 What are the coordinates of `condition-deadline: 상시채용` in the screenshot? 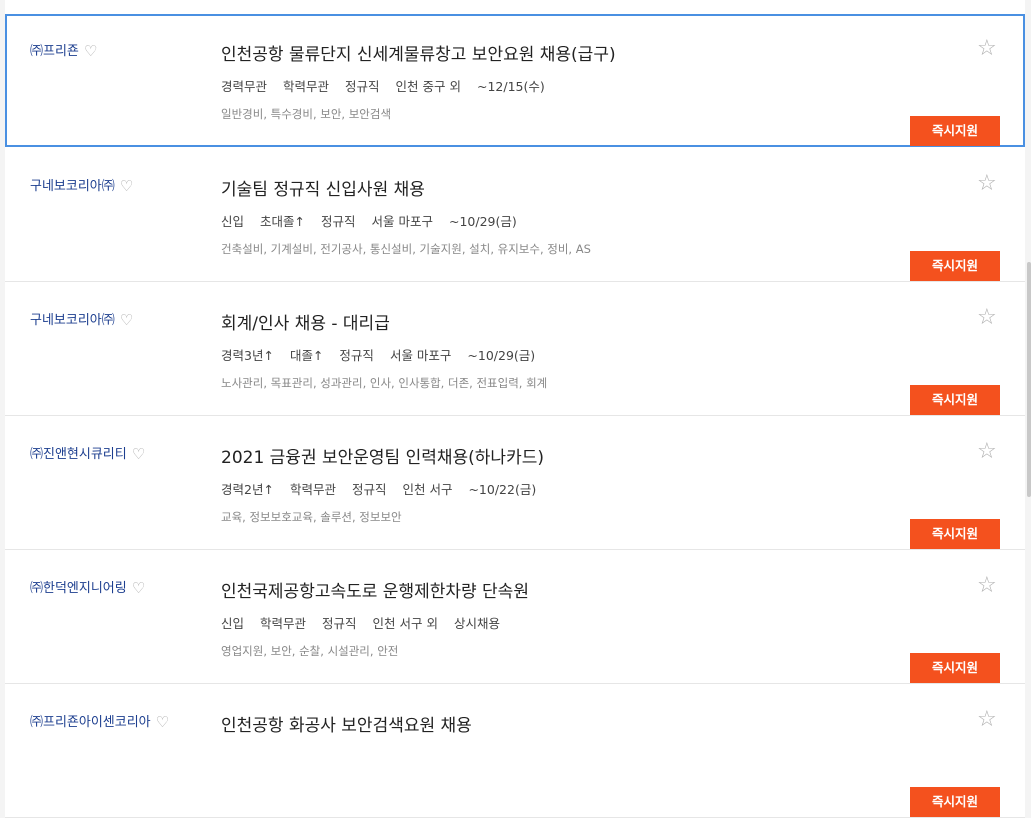 It's located at (477, 623).